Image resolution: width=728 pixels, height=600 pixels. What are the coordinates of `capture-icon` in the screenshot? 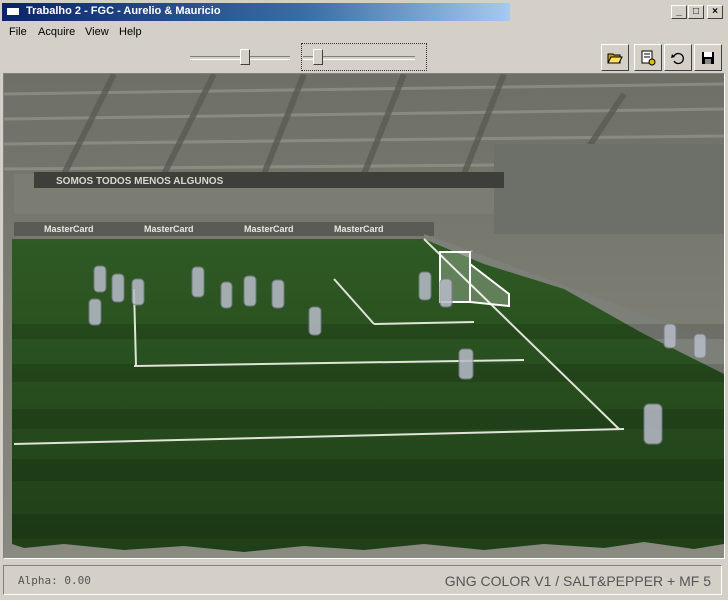 It's located at (648, 57).